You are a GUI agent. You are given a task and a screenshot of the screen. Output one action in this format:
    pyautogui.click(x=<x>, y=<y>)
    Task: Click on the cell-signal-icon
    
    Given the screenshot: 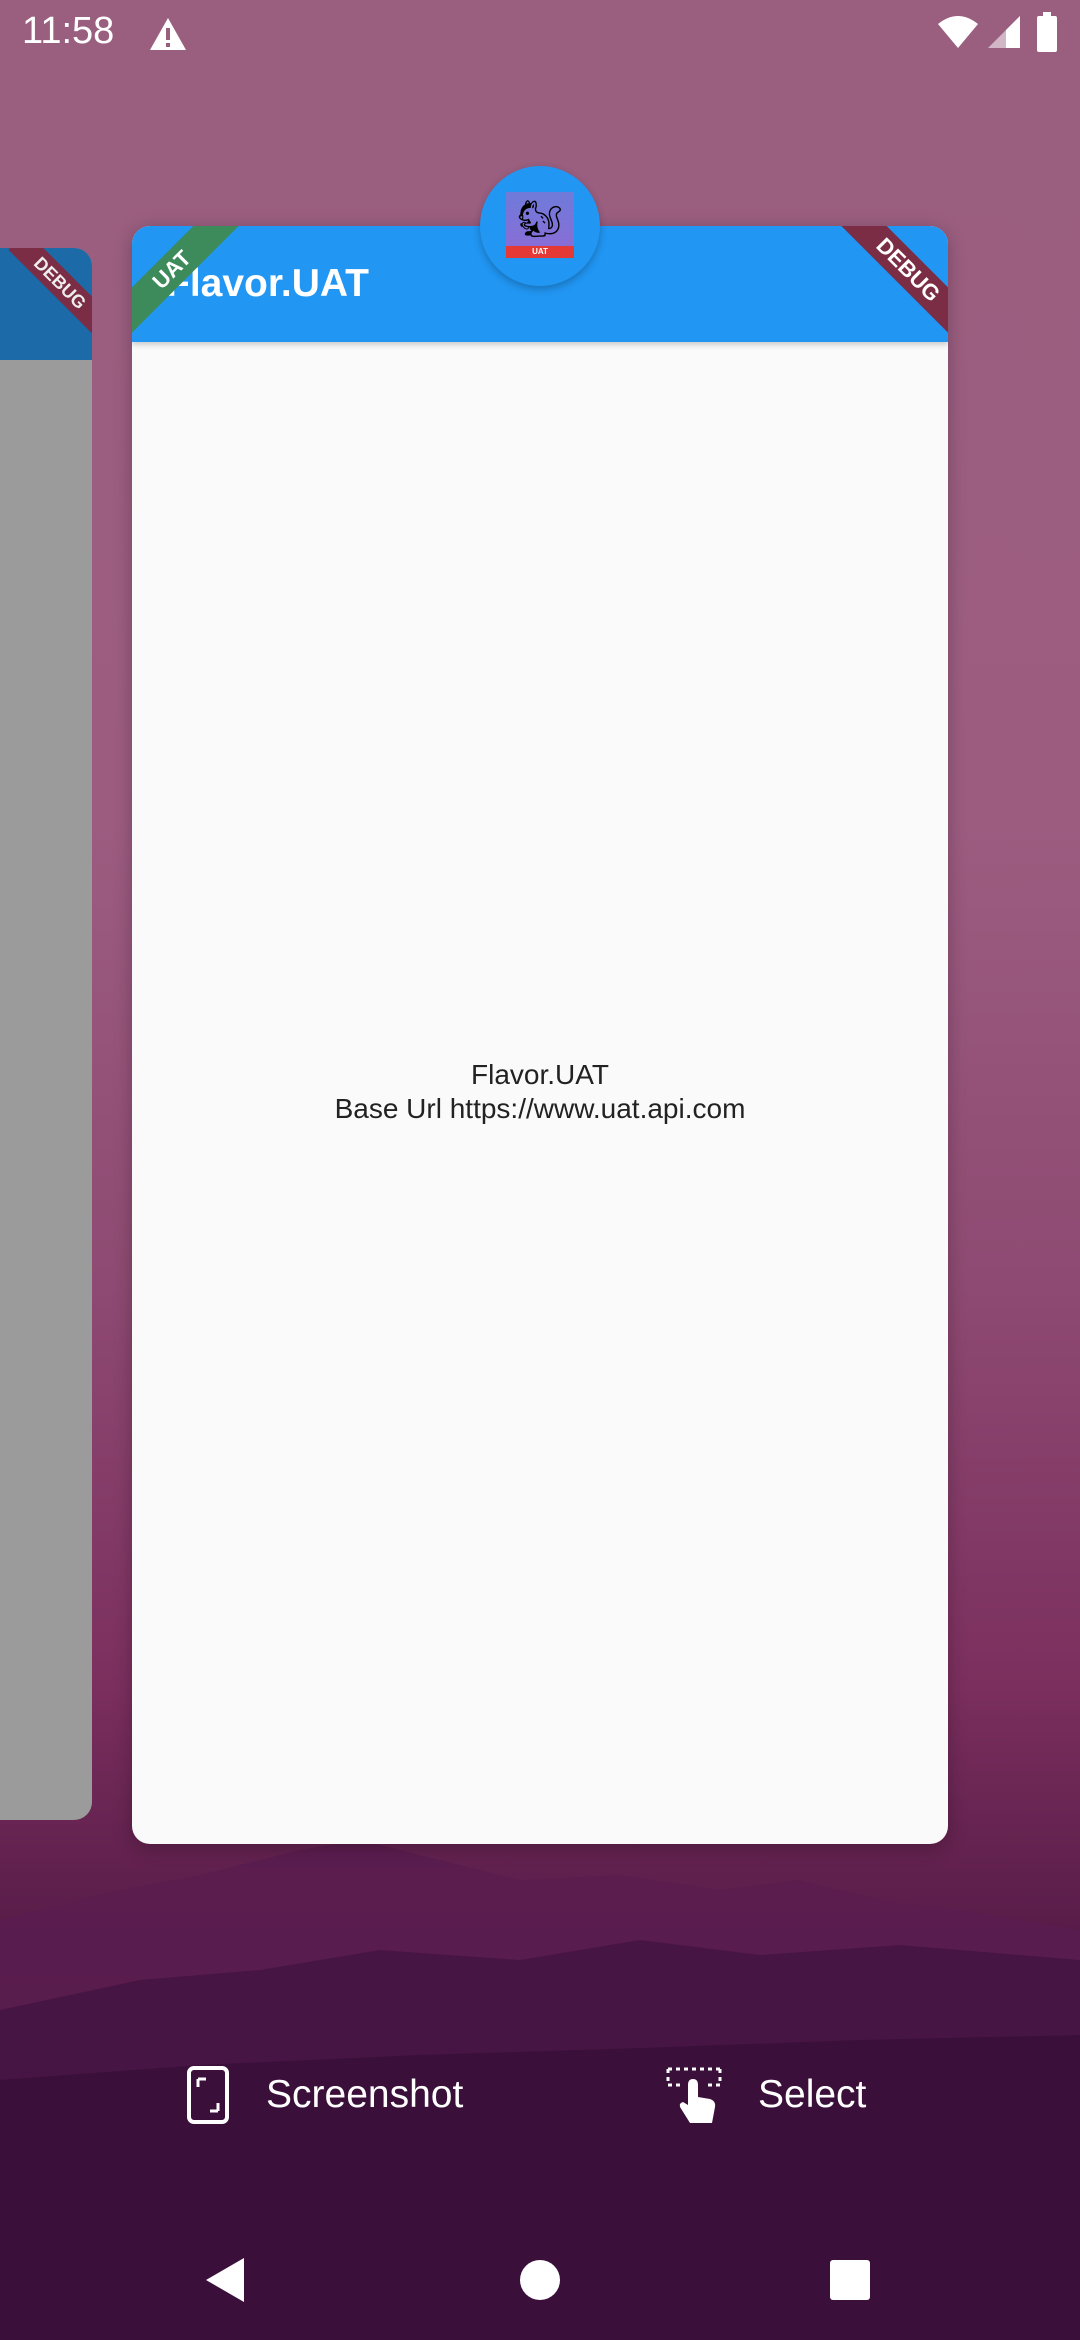 What is the action you would take?
    pyautogui.click(x=1004, y=32)
    